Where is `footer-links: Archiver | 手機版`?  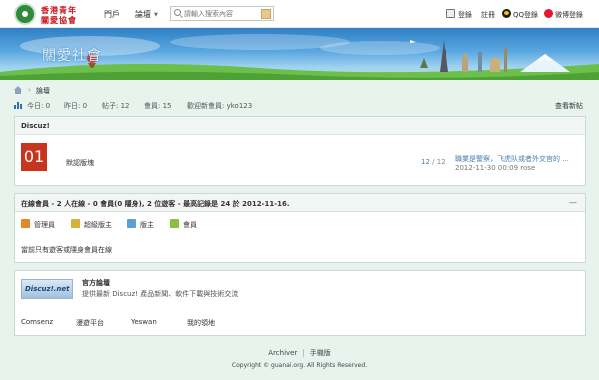 footer-links: Archiver | 手機版 is located at coordinates (299, 353).